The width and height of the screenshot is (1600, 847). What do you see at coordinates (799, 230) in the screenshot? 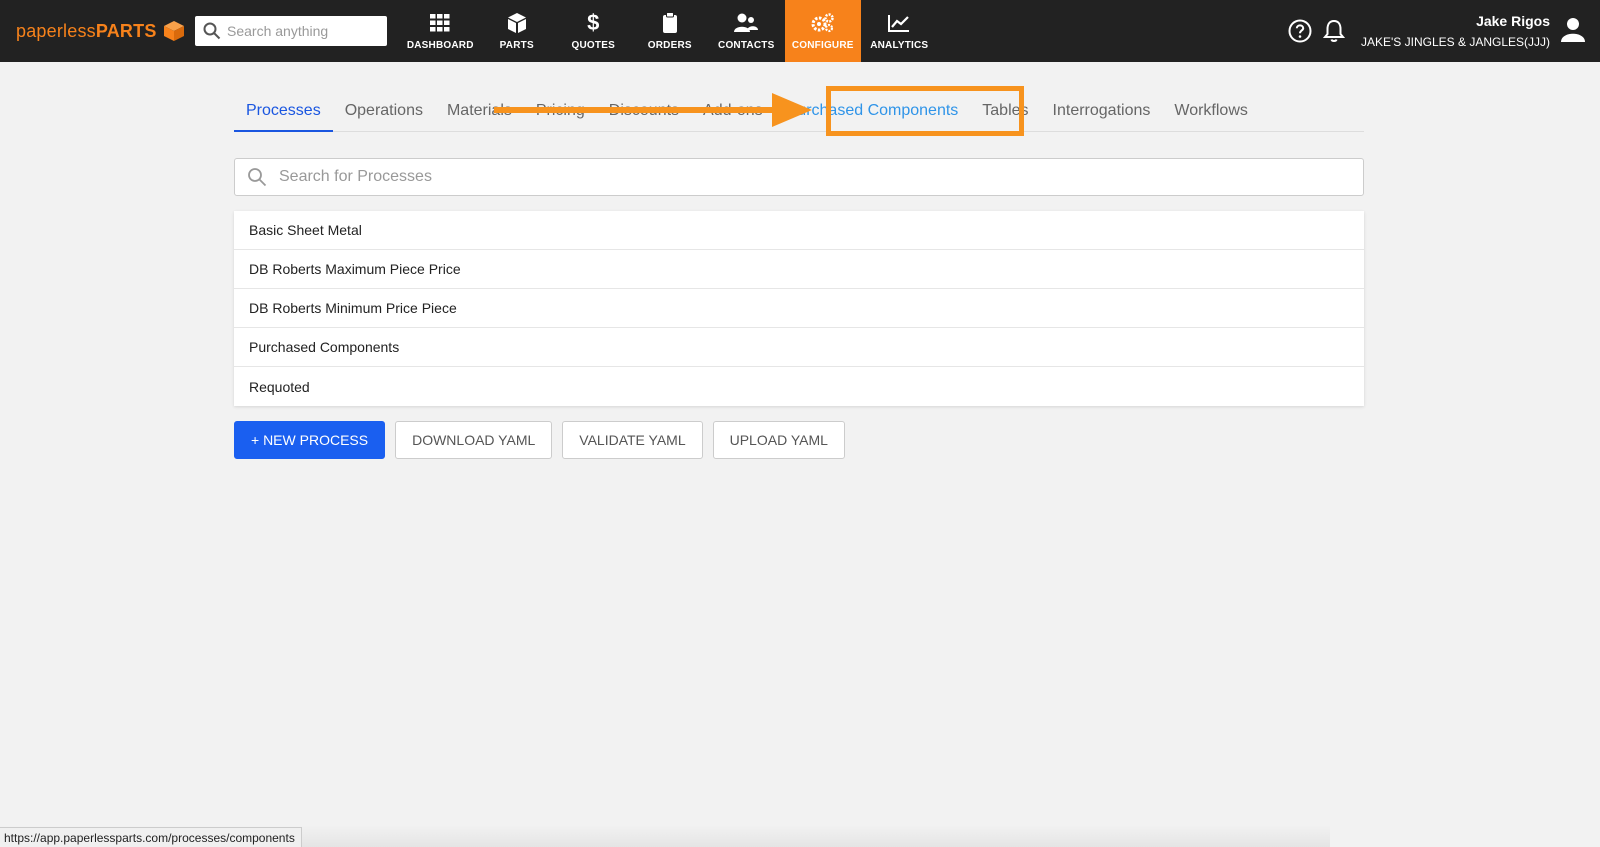
I see `list-item: Basic Sheet Metal` at bounding box center [799, 230].